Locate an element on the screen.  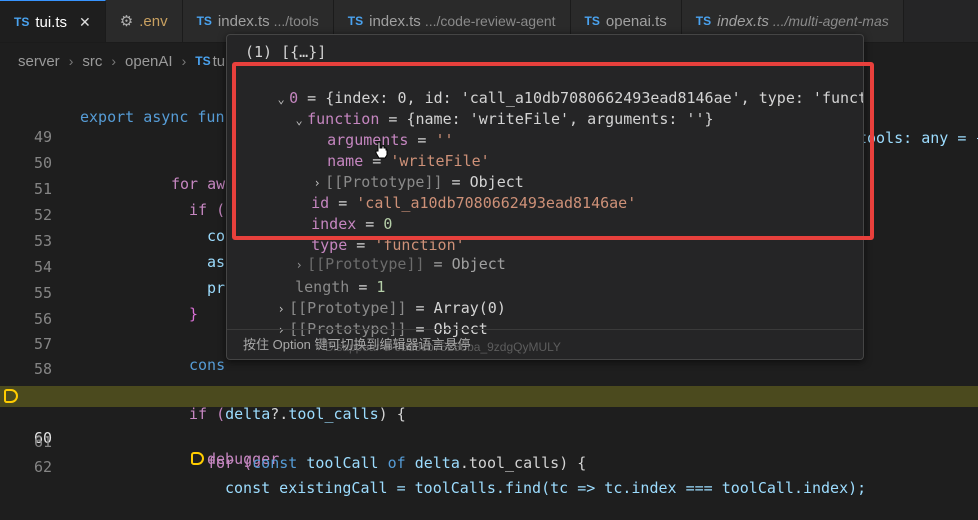
tab-tui-ts: TS tui.ts ✕ is located at coordinates (53, 21).